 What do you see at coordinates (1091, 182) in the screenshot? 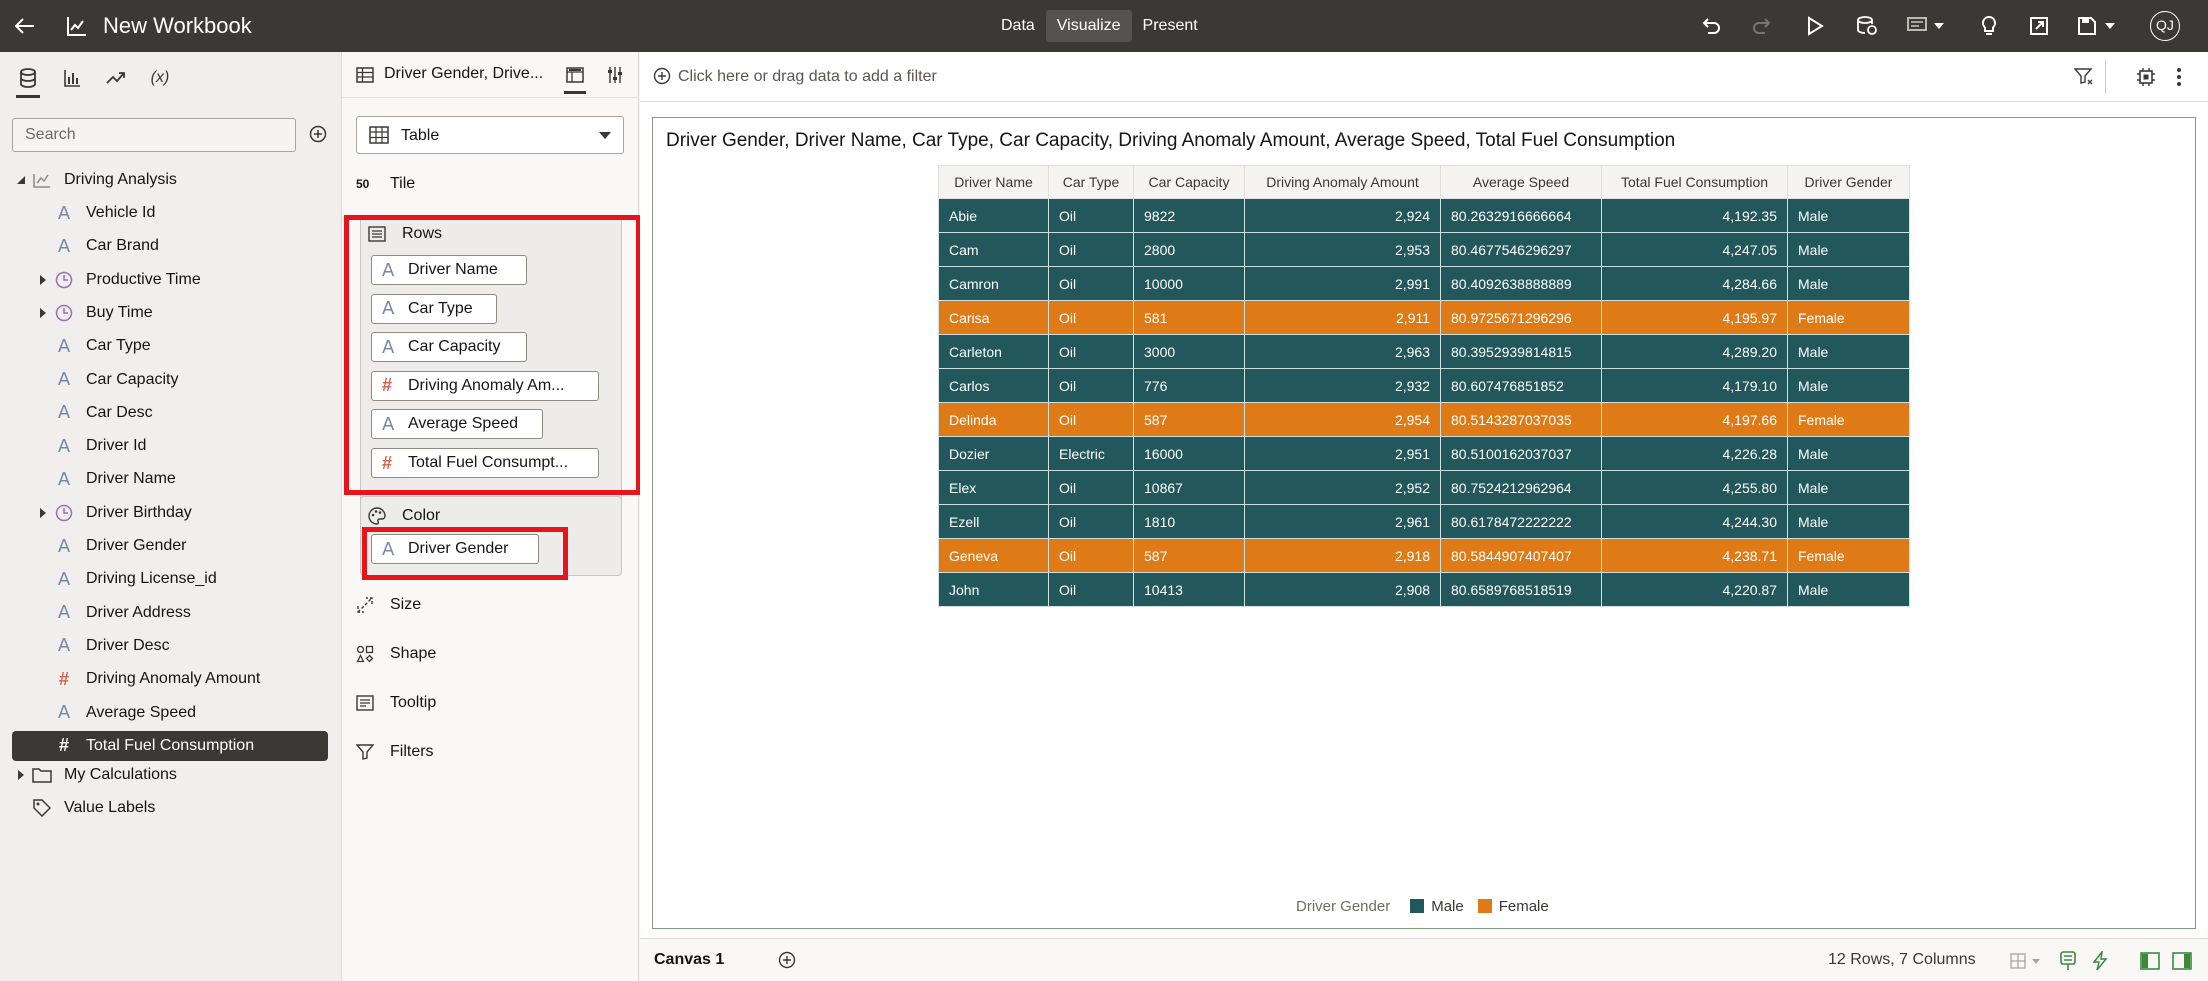
I see `column-header: Car Type` at bounding box center [1091, 182].